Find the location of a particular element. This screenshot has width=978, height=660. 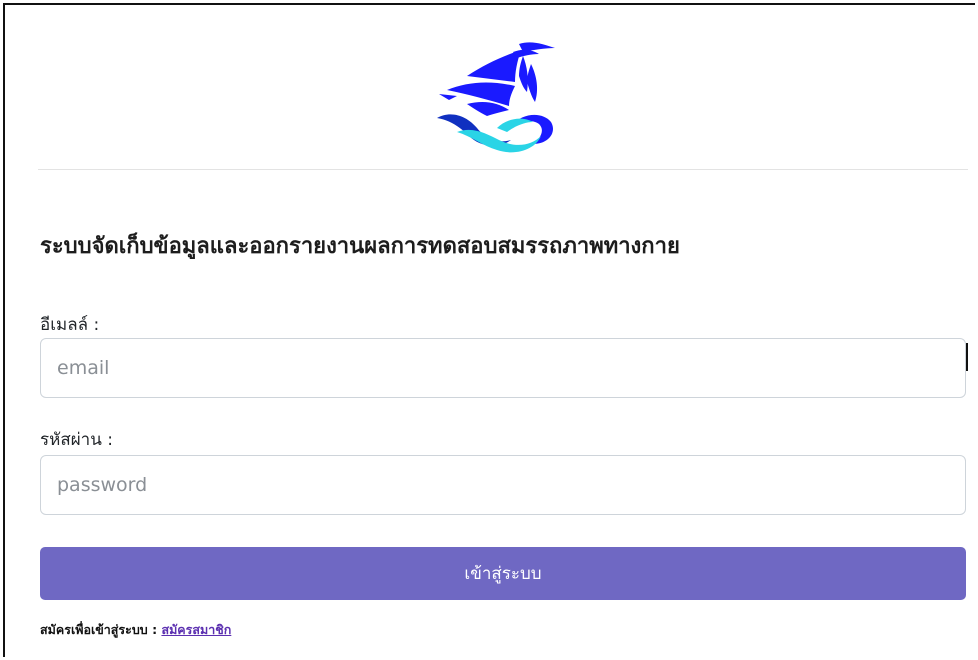

ship-logo-icon is located at coordinates (502, 96).